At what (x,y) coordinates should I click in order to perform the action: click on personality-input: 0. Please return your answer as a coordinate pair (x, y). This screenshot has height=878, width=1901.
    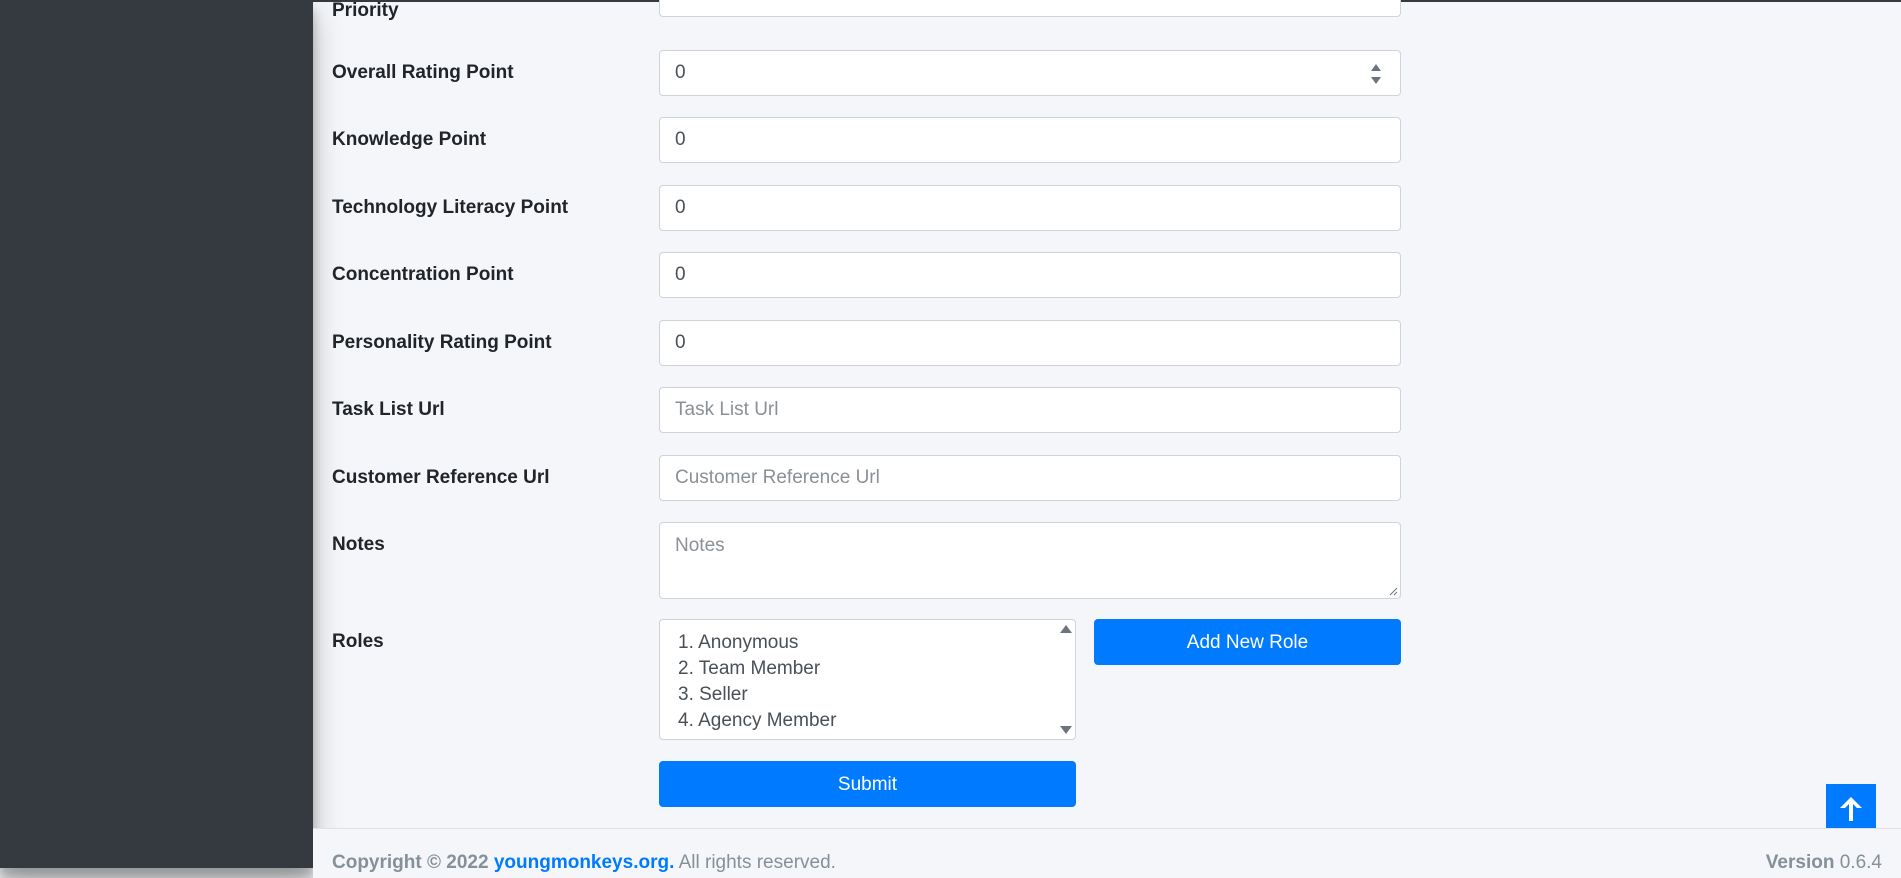
    Looking at the image, I should click on (1030, 343).